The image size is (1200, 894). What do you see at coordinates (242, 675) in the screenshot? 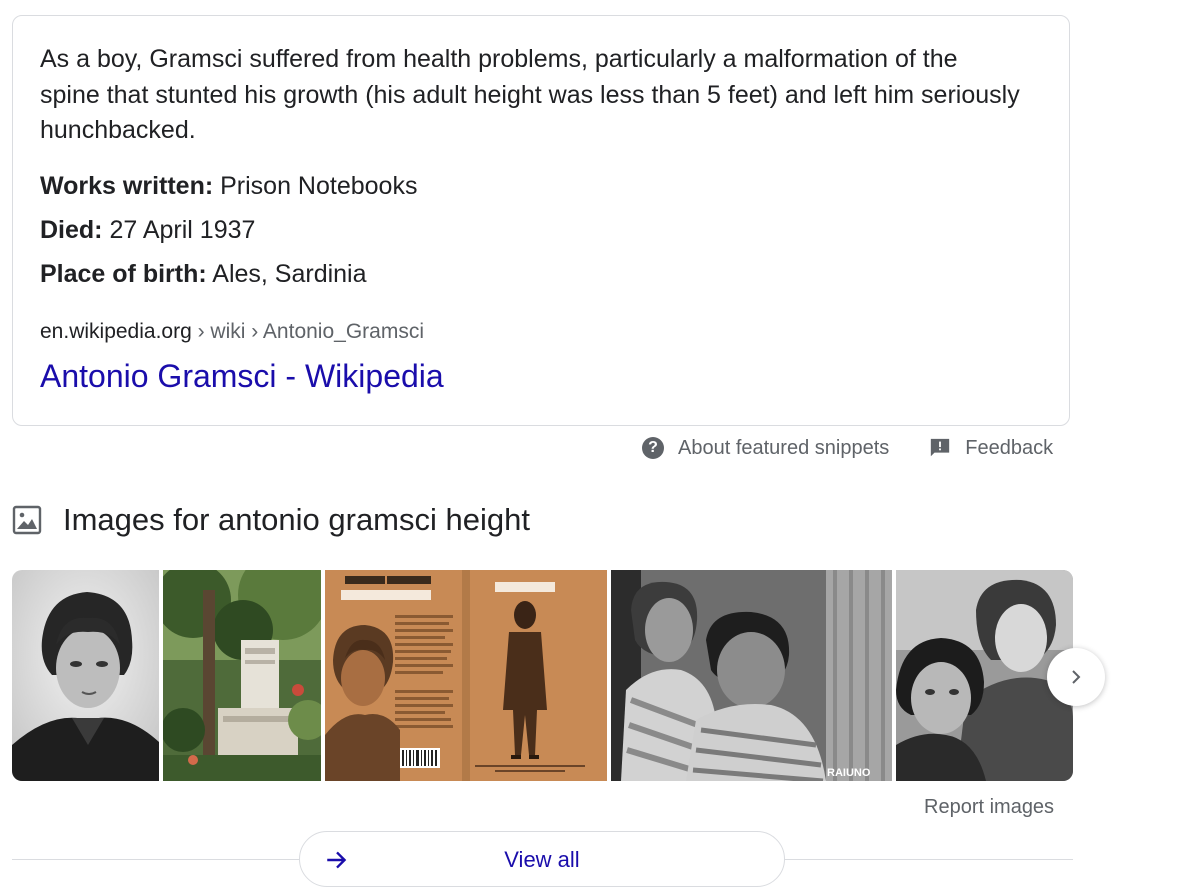
I see `image-thumbnail-cemetery` at bounding box center [242, 675].